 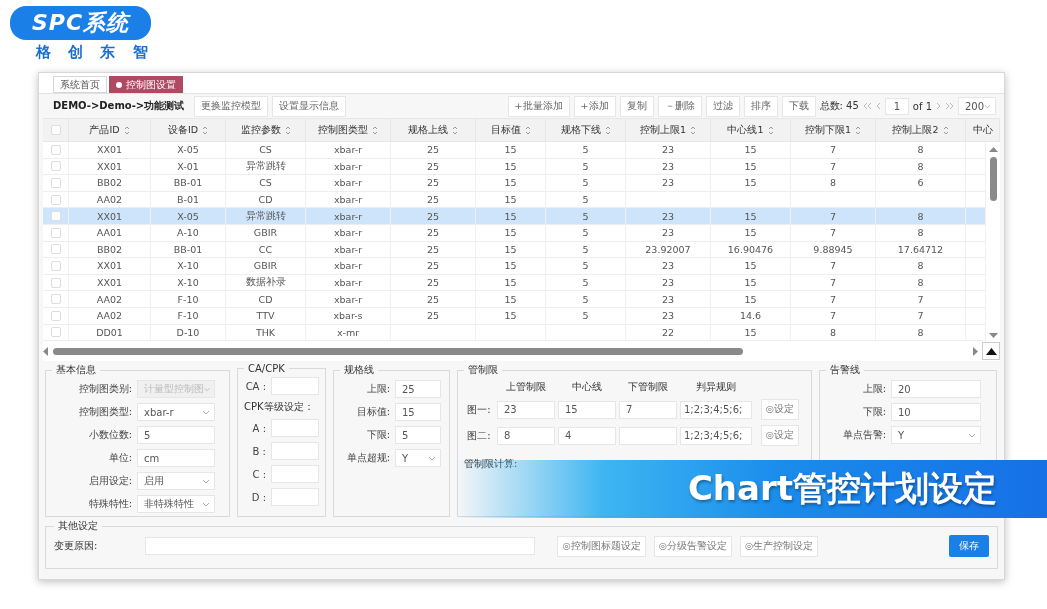 What do you see at coordinates (176, 458) in the screenshot?
I see `input-field: cm` at bounding box center [176, 458].